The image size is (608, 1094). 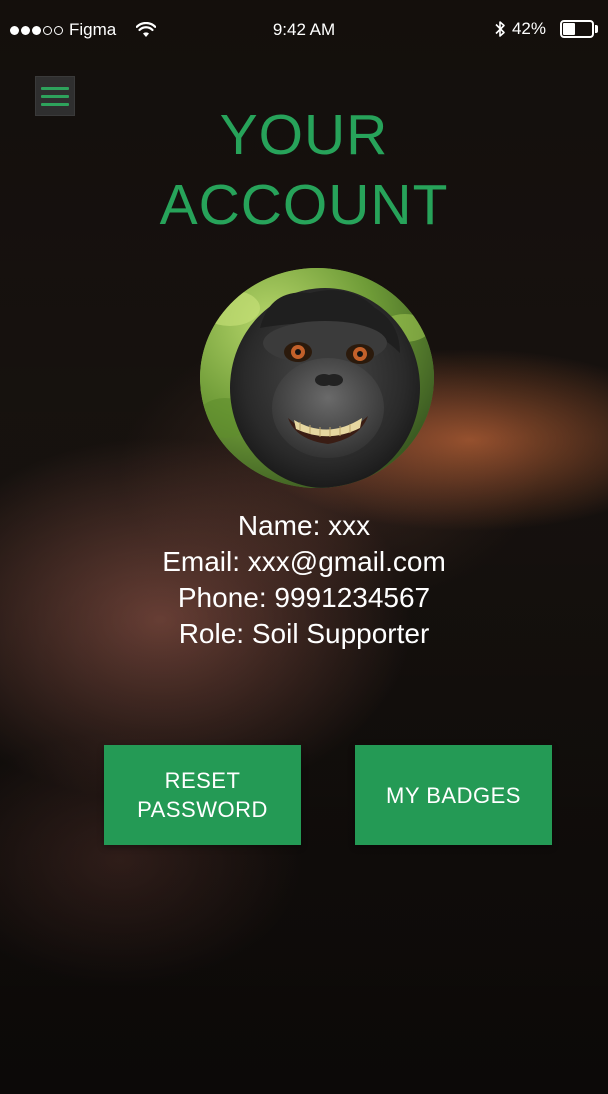 I want to click on page-title-line-1: YOUR, so click(x=304, y=135).